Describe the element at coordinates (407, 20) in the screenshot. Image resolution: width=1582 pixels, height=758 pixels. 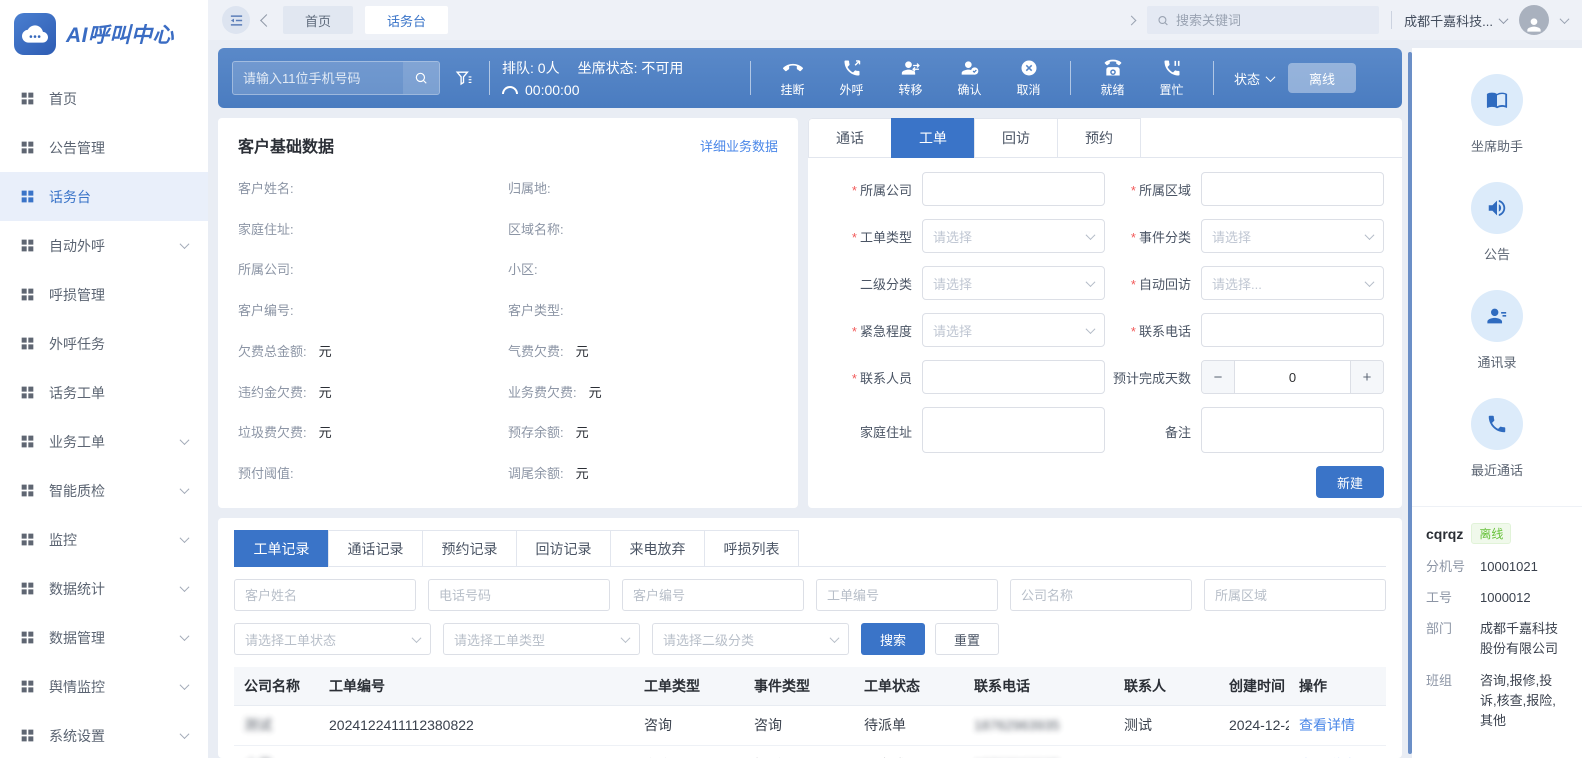
I see `tab-console: 话务台` at that location.